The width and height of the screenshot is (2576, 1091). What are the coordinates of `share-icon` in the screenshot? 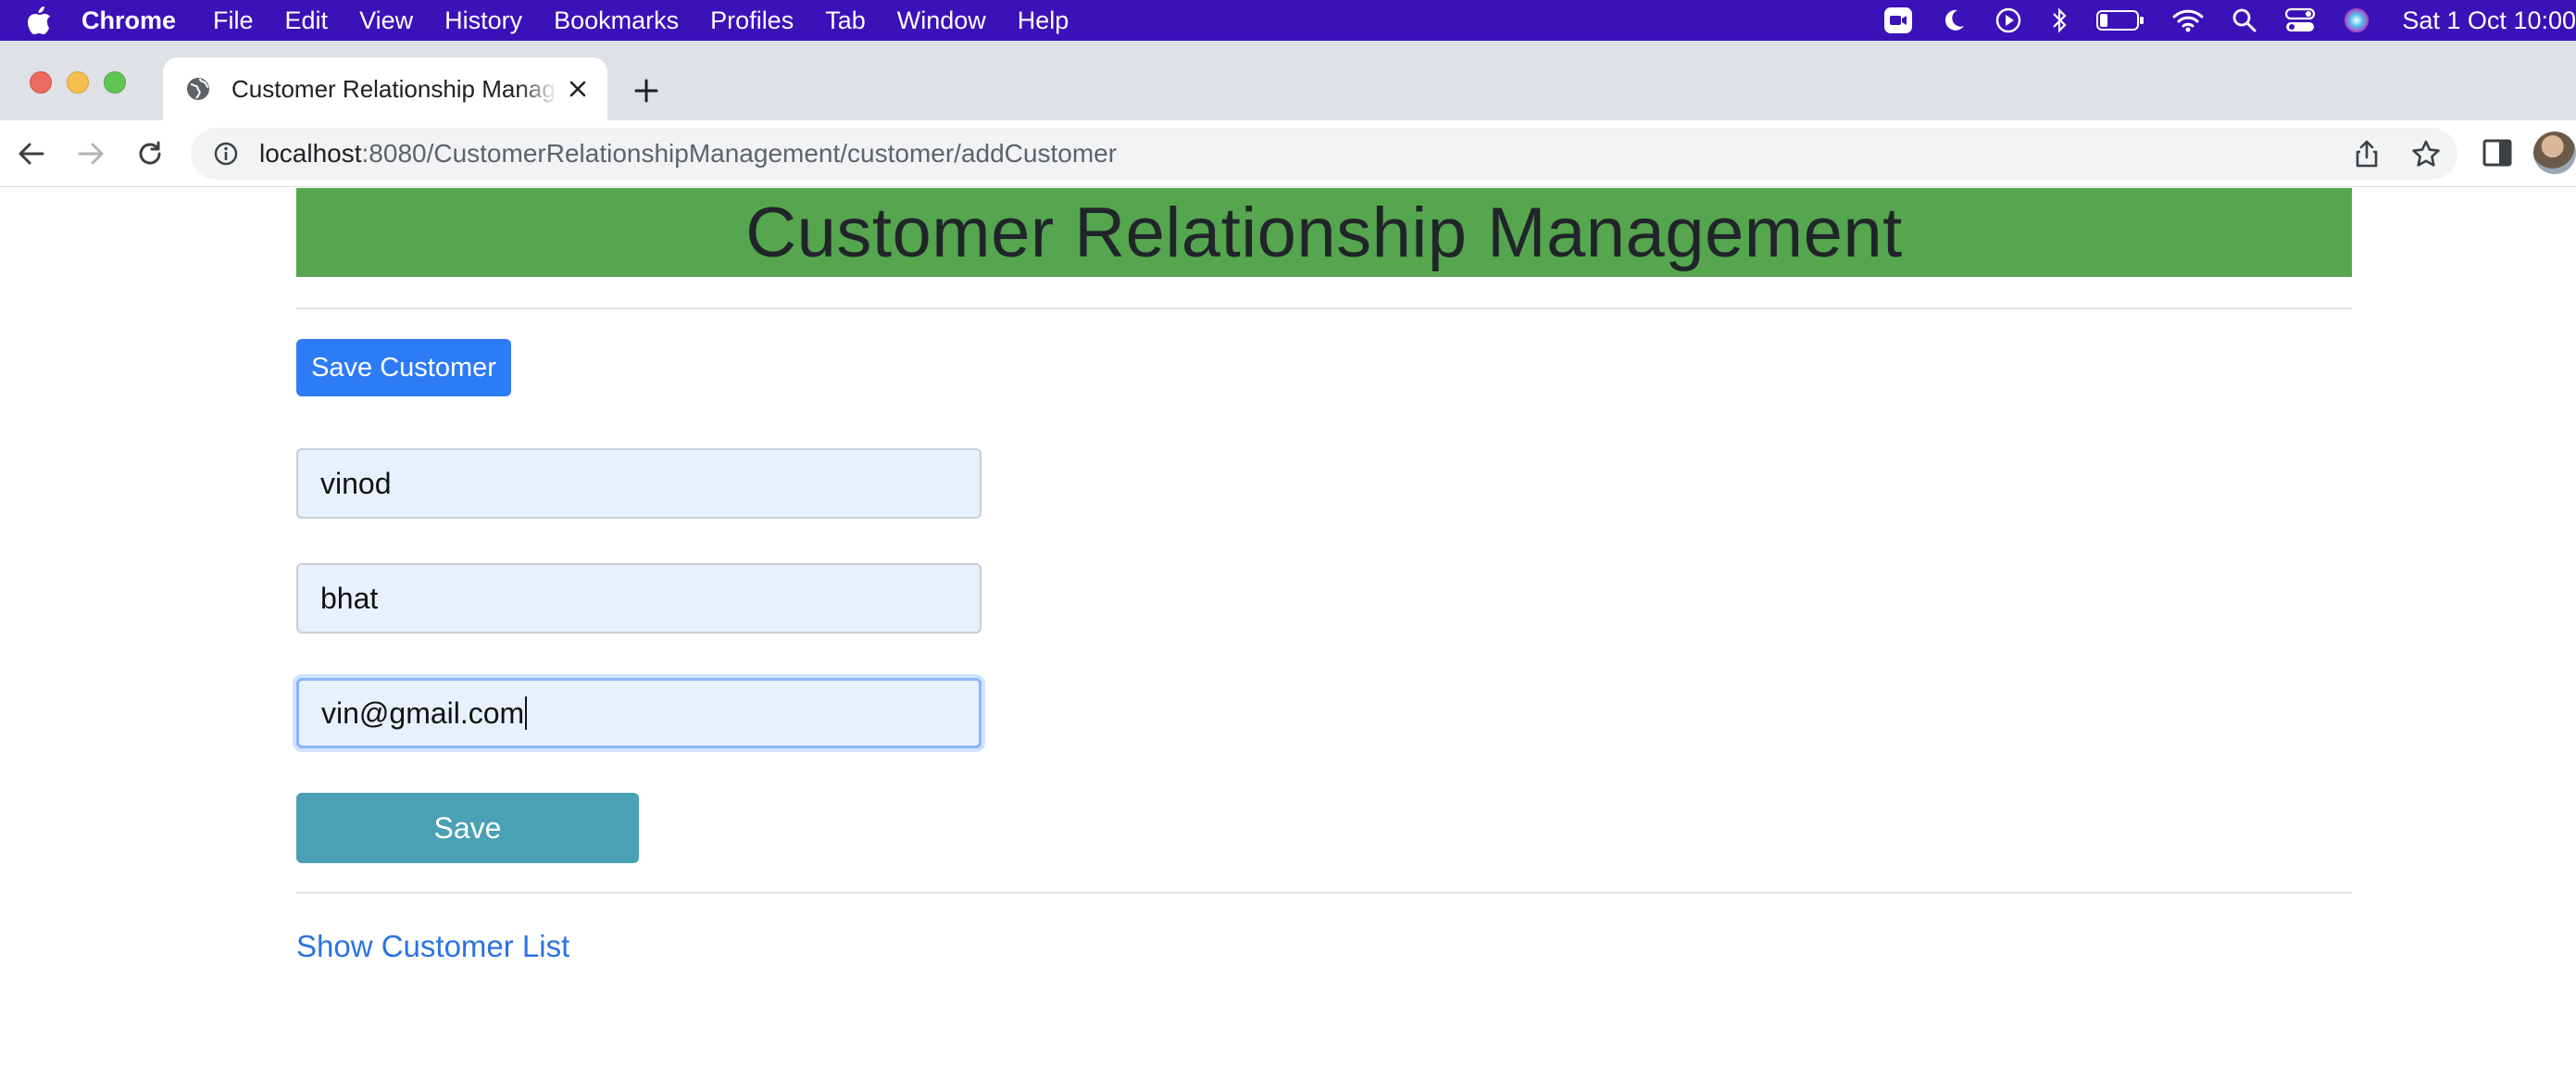 It's located at (2367, 154).